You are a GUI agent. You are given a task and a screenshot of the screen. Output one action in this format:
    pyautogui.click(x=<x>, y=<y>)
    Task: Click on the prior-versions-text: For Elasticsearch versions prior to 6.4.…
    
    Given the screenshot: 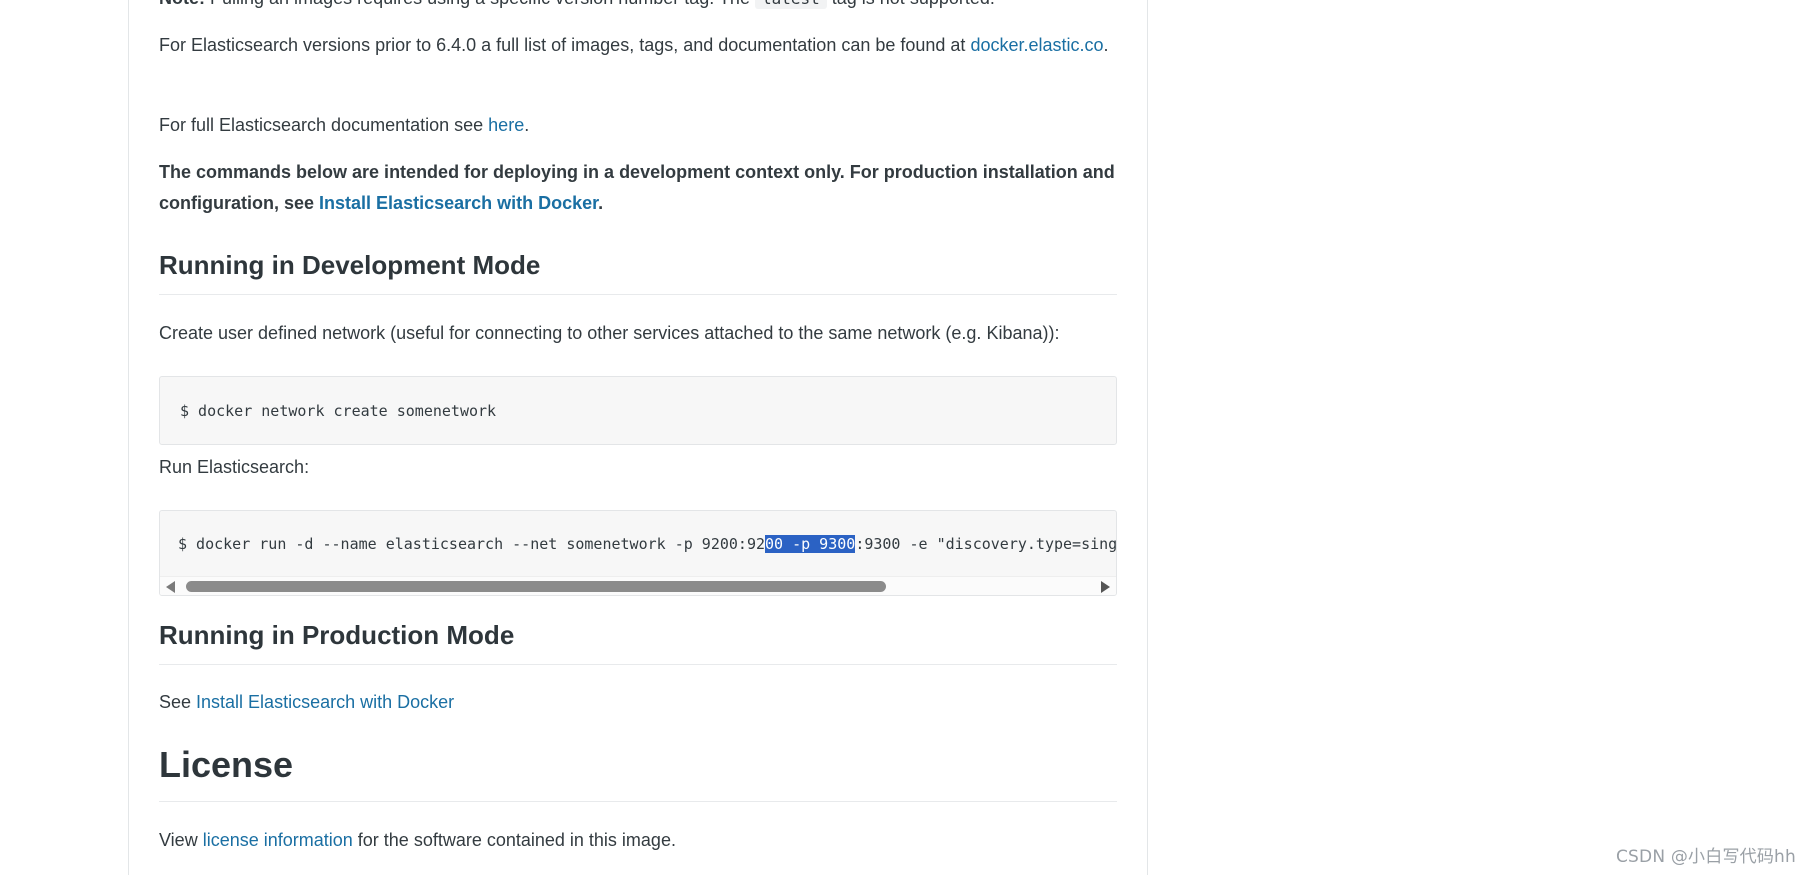 What is the action you would take?
    pyautogui.click(x=565, y=45)
    